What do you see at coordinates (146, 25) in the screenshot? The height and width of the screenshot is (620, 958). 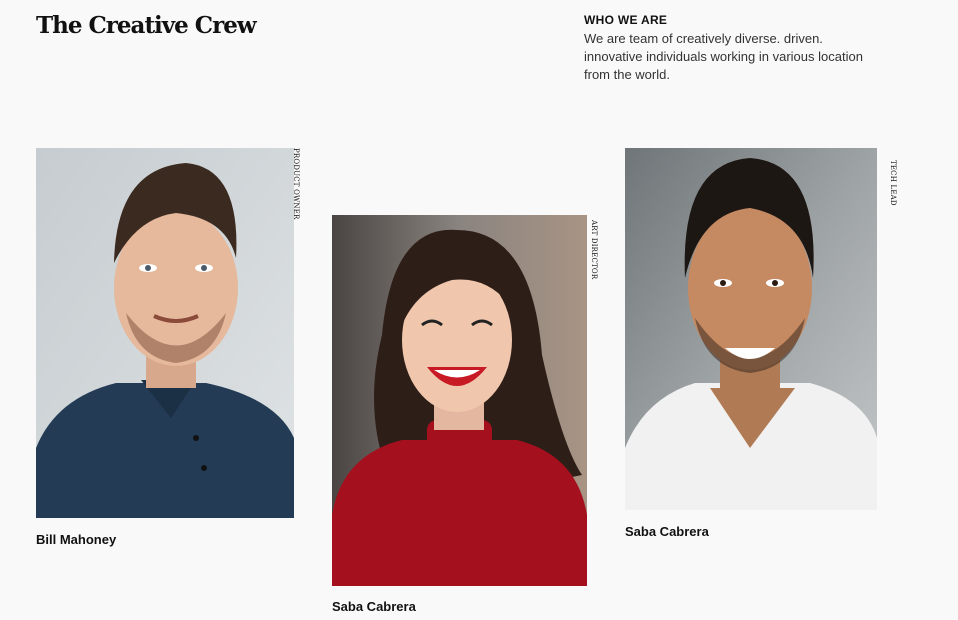 I see `page-title: The Creative Crew` at bounding box center [146, 25].